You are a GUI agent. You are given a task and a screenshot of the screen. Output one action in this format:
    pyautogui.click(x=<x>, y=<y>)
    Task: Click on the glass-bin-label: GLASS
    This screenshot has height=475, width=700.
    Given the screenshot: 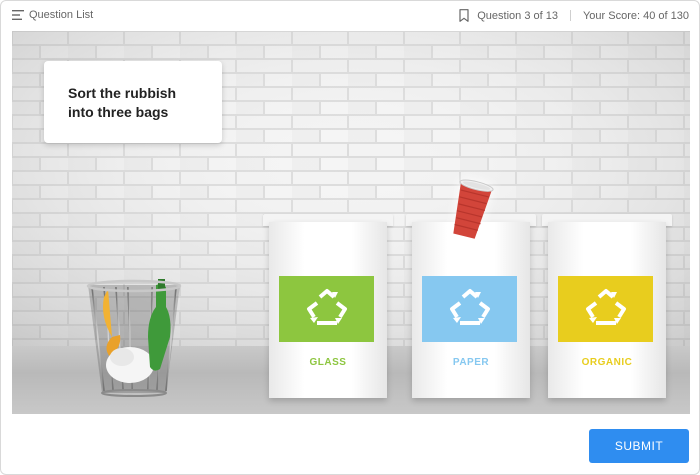 What is the action you would take?
    pyautogui.click(x=328, y=362)
    